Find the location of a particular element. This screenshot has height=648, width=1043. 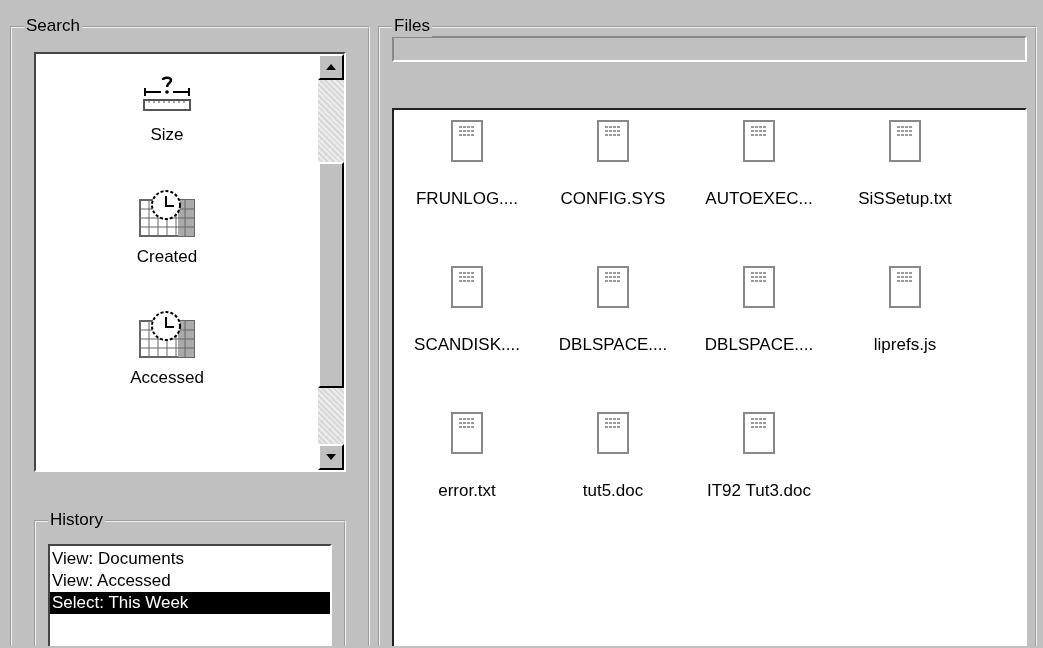

up-arrow-icon is located at coordinates (331, 67).